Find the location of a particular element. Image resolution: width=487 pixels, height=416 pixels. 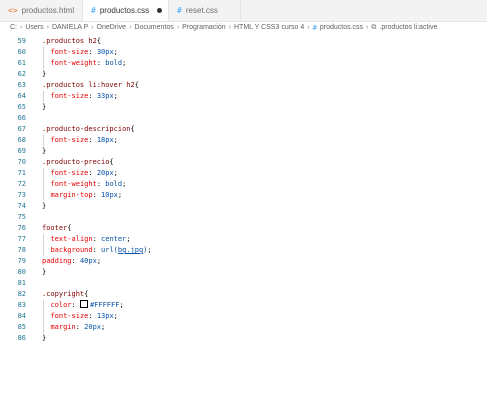

tab-label: reset.css is located at coordinates (201, 10).